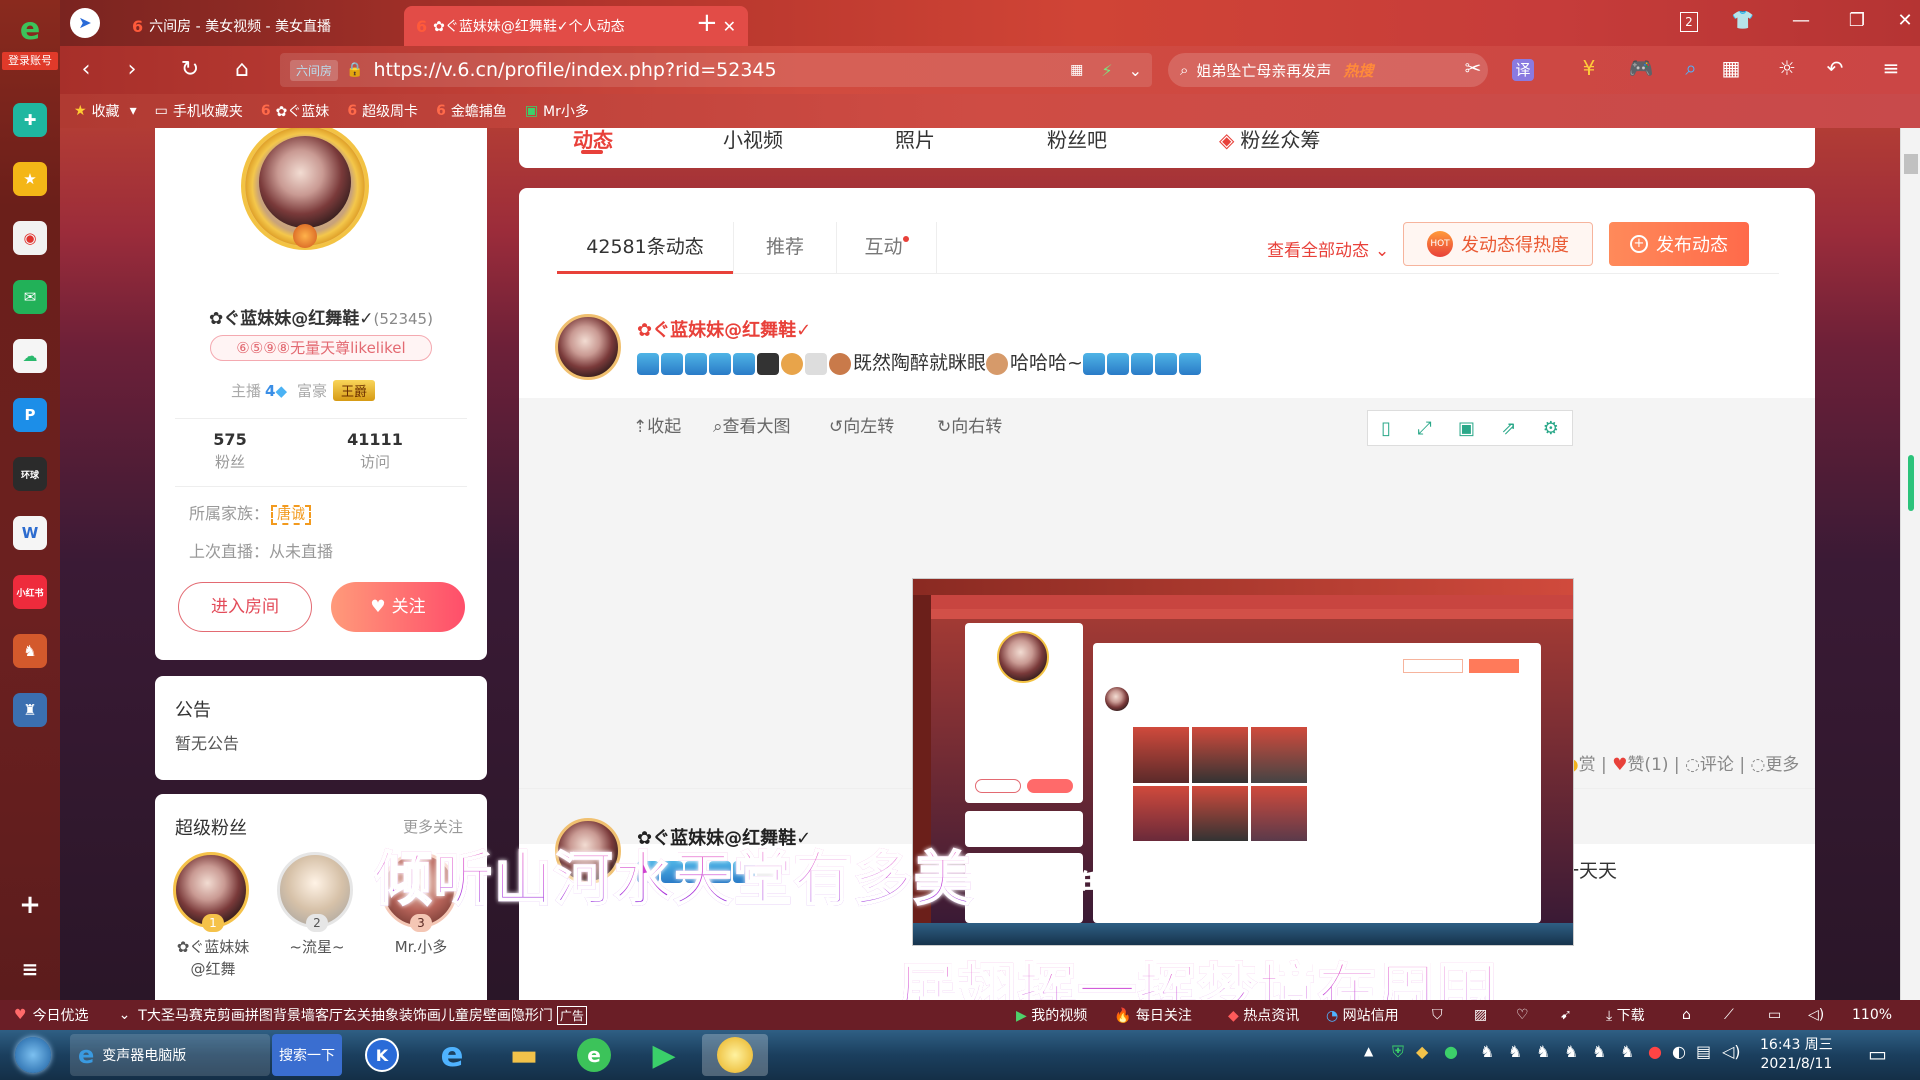 This screenshot has width=1920, height=1080. Describe the element at coordinates (594, 1055) in the screenshot. I see `taskbar-360-browser-icon: e` at that location.